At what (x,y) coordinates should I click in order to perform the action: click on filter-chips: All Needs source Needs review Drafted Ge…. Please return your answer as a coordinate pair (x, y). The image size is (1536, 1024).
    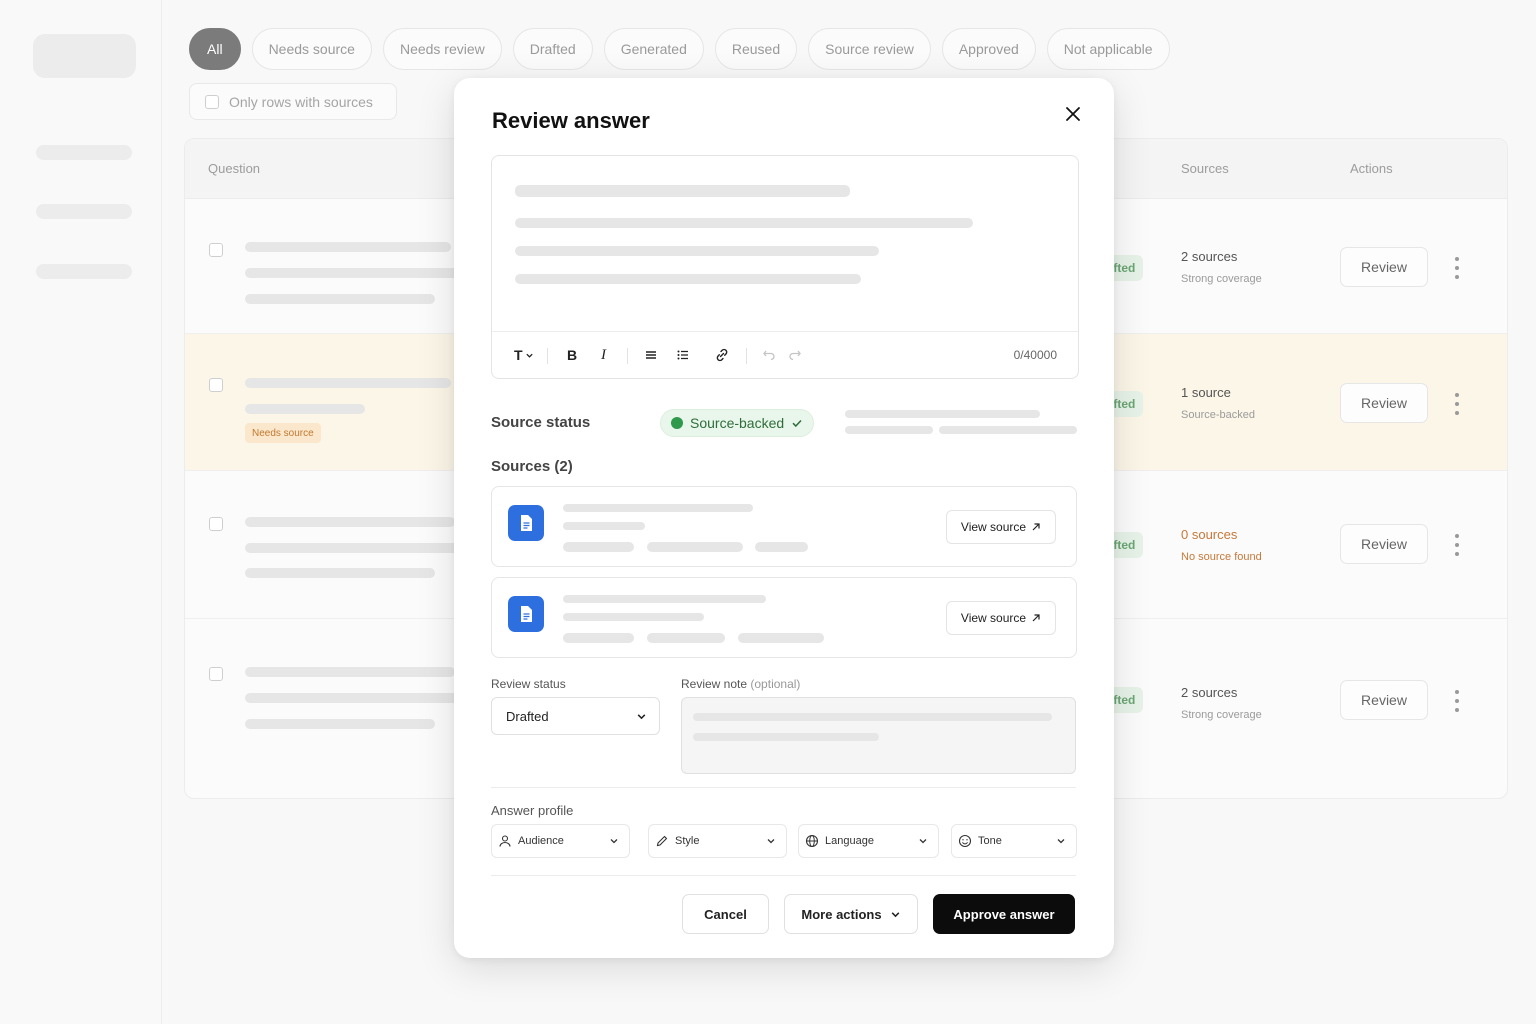
    Looking at the image, I should click on (679, 49).